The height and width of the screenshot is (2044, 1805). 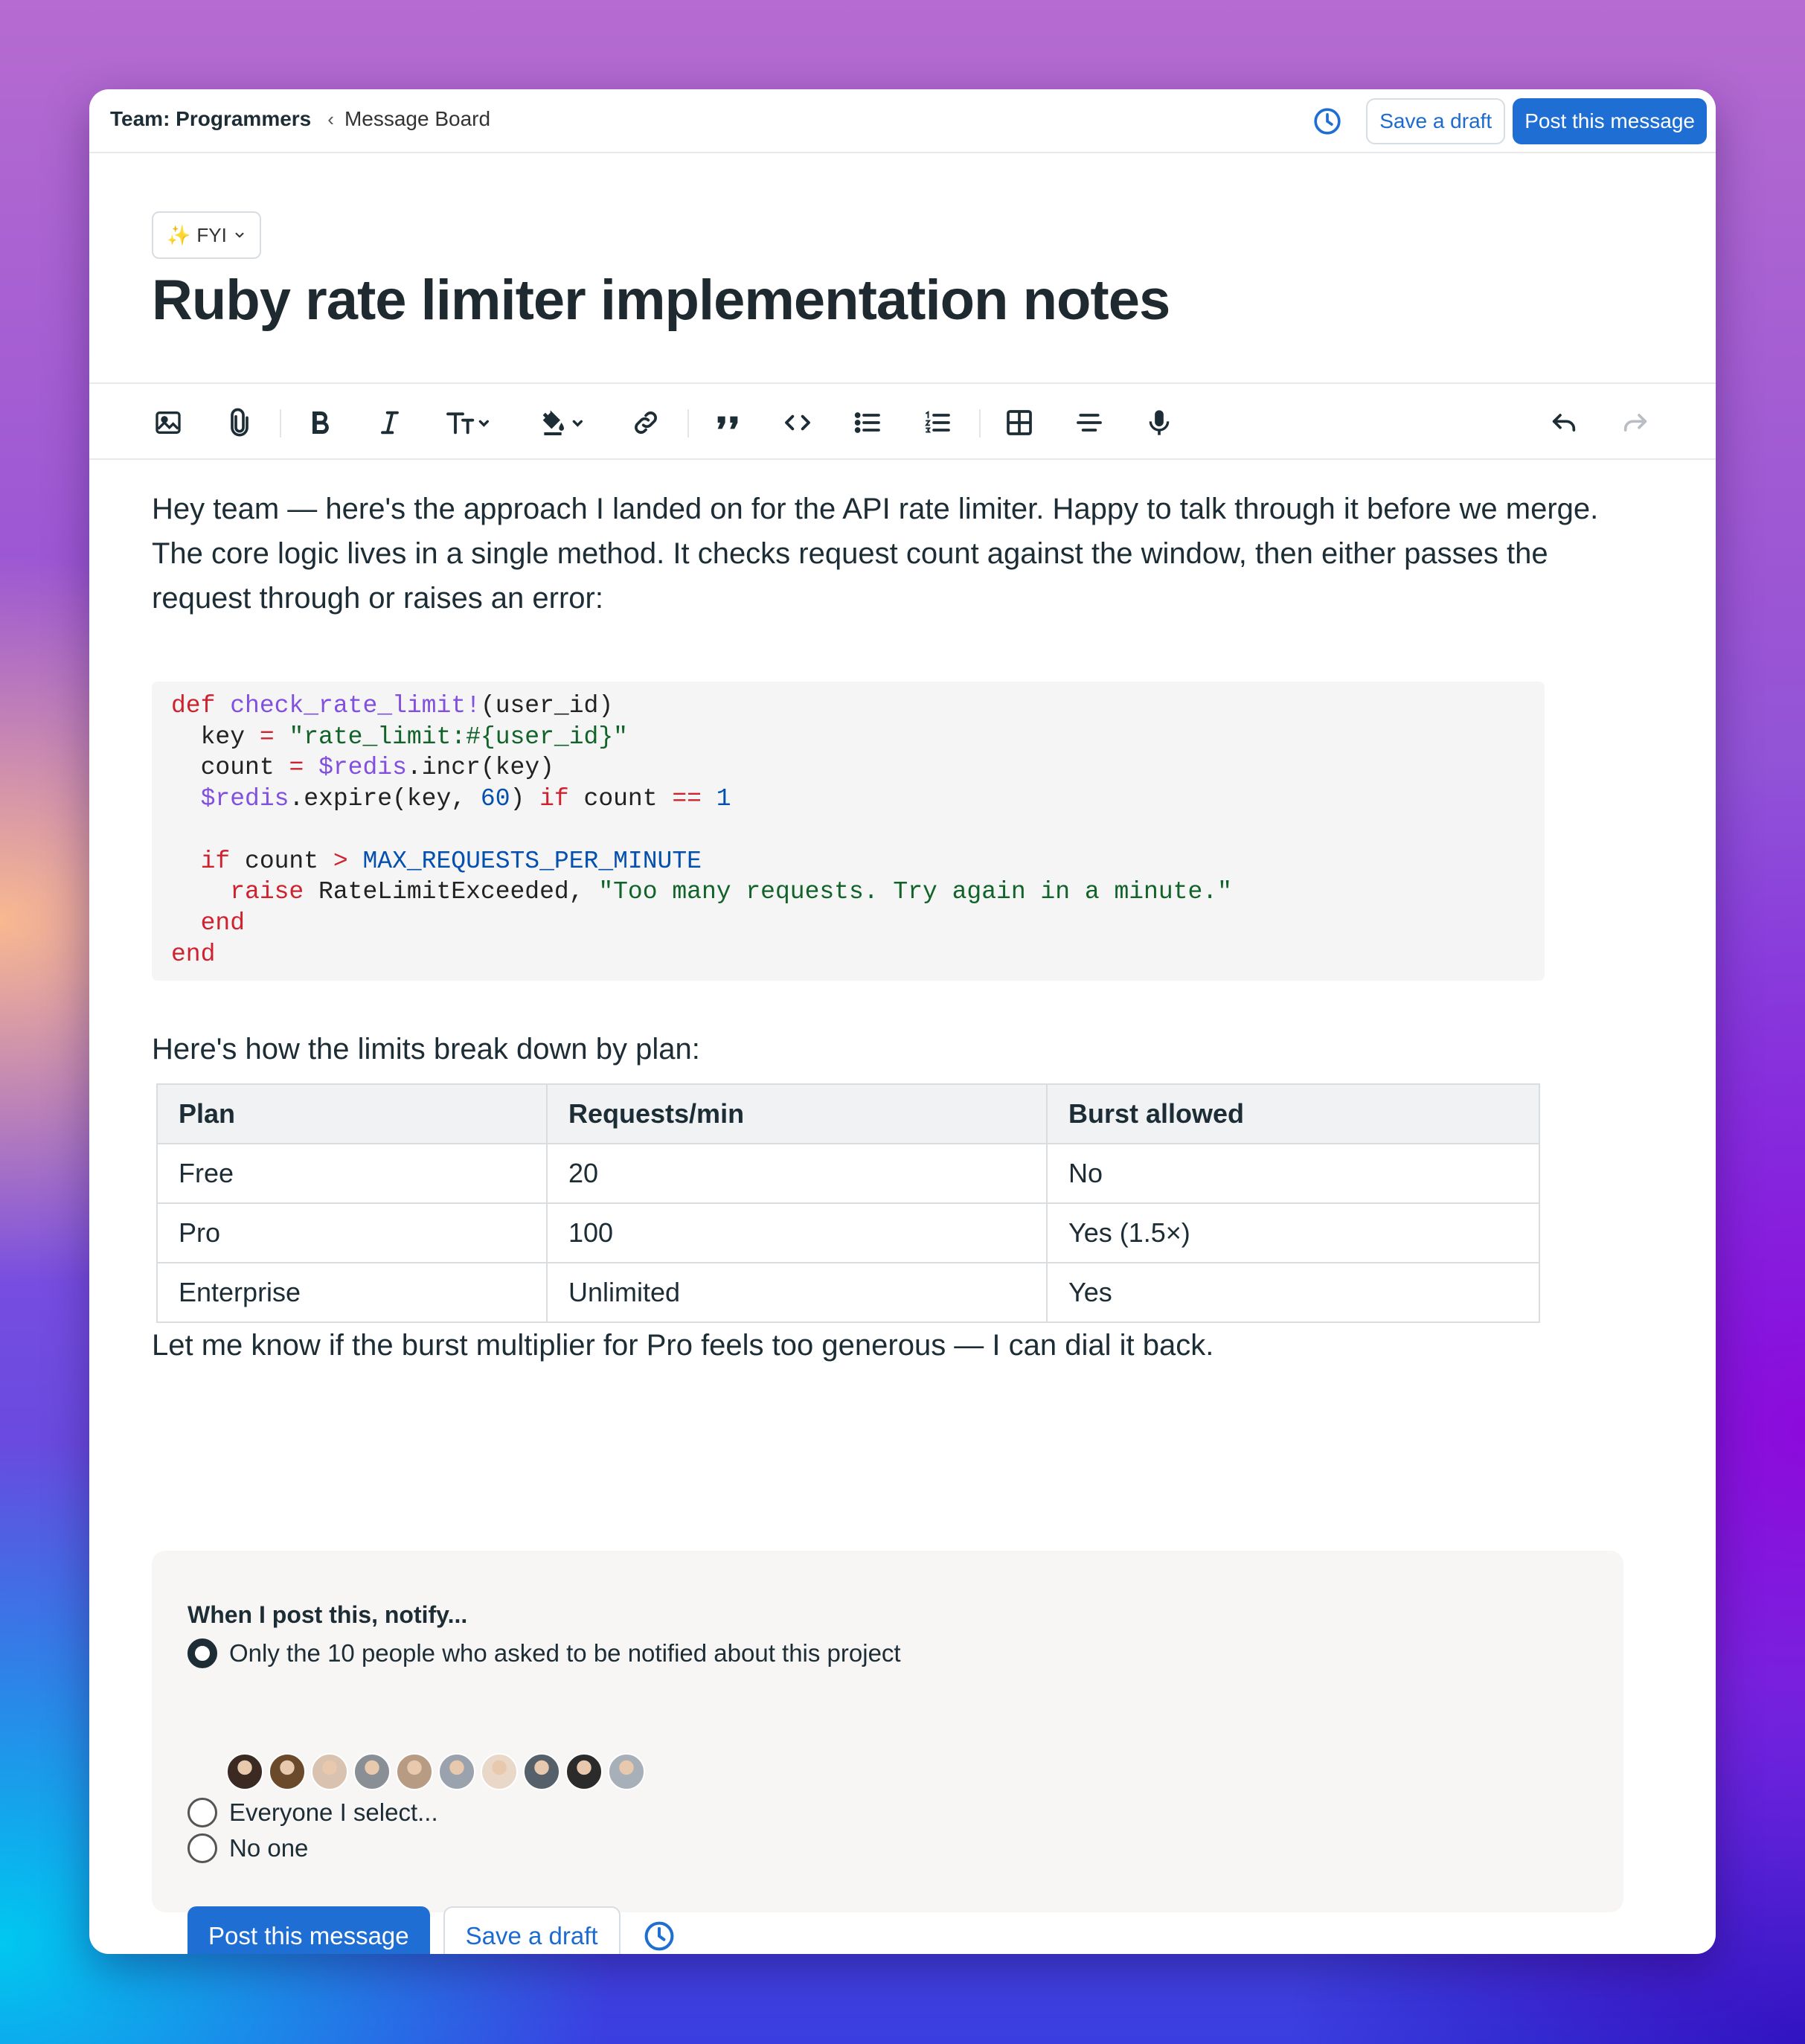 What do you see at coordinates (352, 1173) in the screenshot?
I see `table-cell: Free` at bounding box center [352, 1173].